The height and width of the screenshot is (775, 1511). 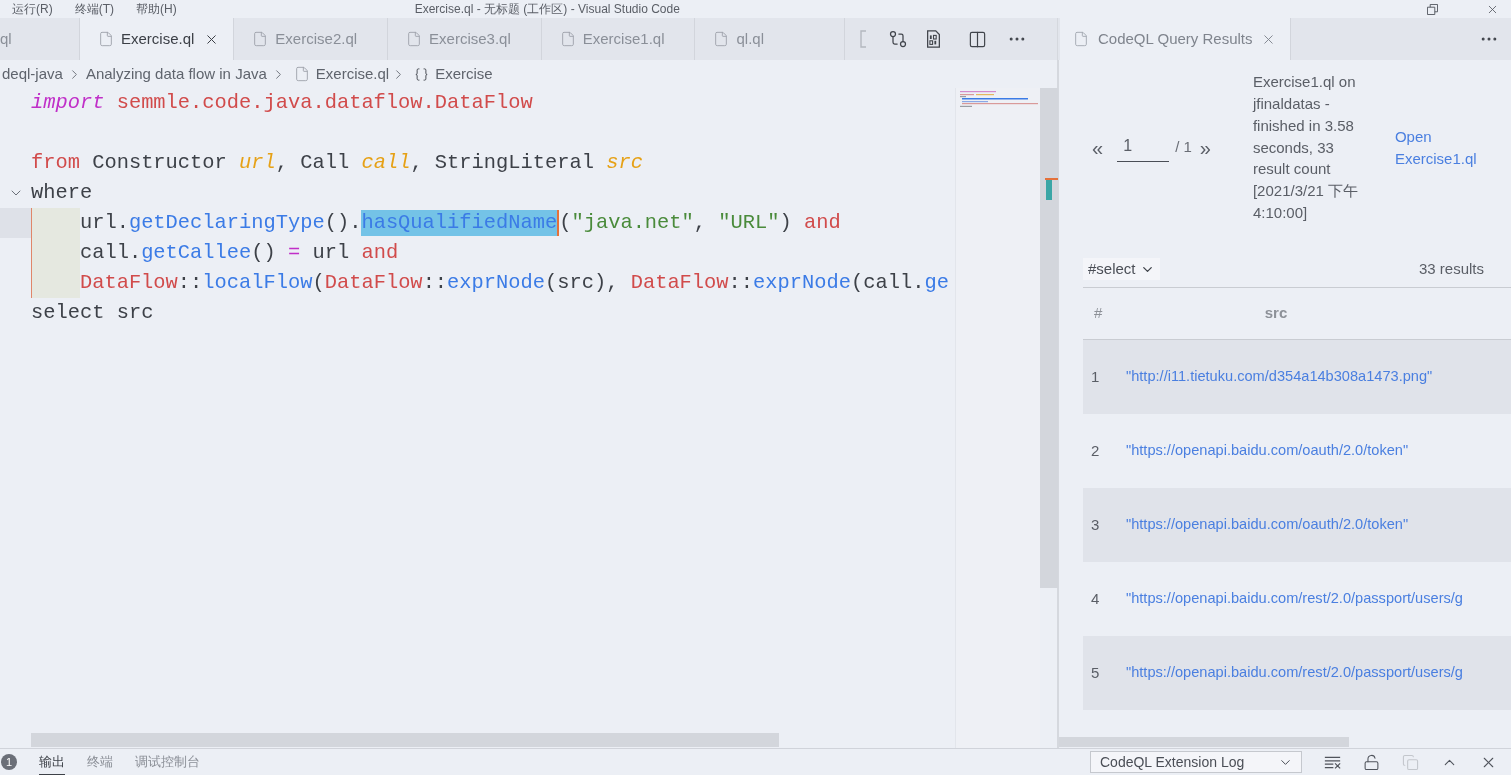 What do you see at coordinates (632, 223) in the screenshot?
I see `string-literal: "java.net"` at bounding box center [632, 223].